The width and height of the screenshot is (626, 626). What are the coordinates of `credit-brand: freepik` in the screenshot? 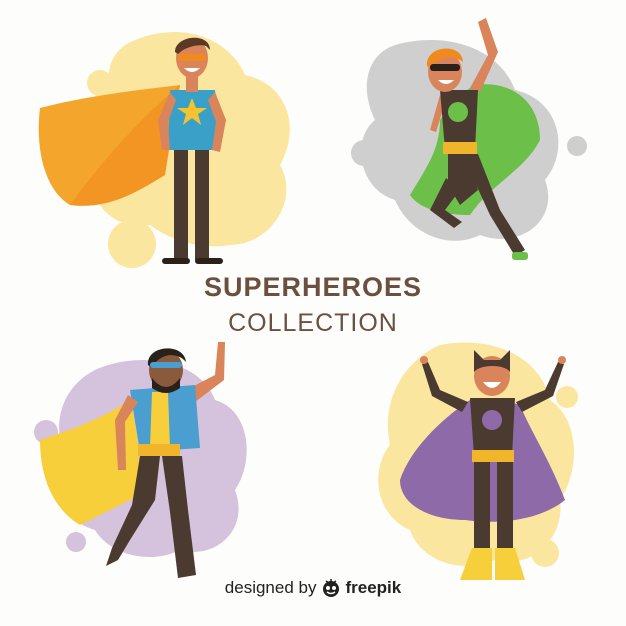 It's located at (373, 587).